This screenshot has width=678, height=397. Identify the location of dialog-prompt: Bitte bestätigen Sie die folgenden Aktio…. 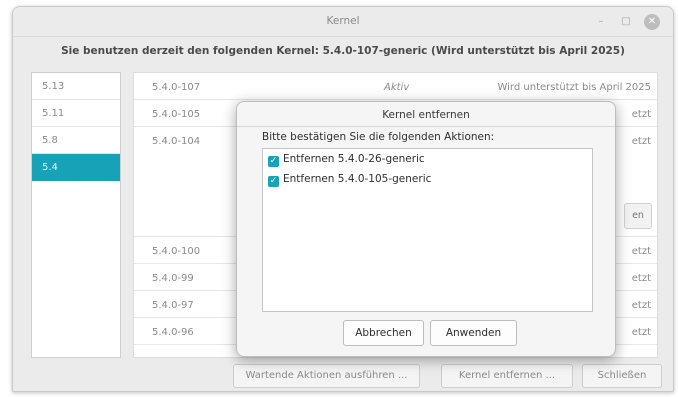
(378, 137).